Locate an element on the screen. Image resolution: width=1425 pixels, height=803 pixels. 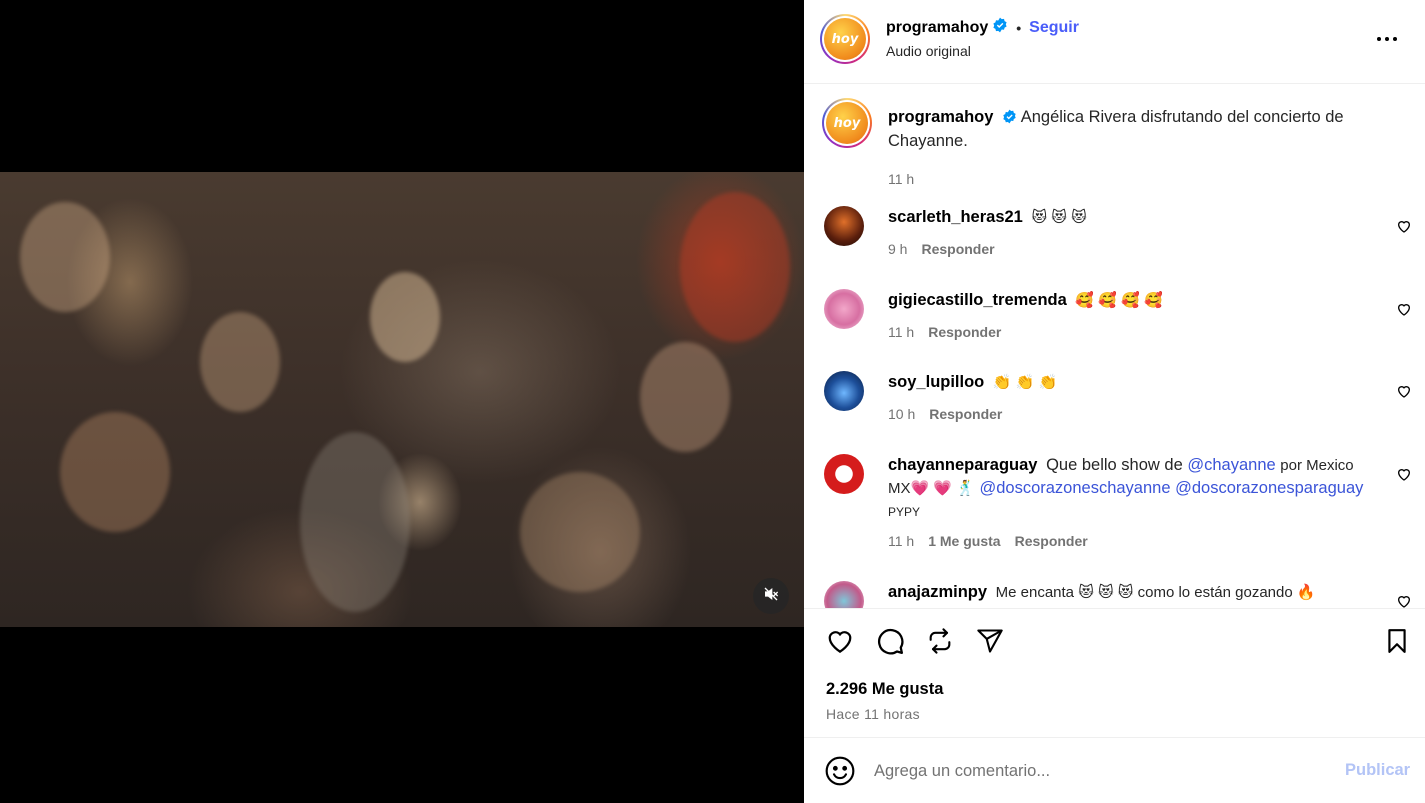
mute-icon is located at coordinates (771, 596).